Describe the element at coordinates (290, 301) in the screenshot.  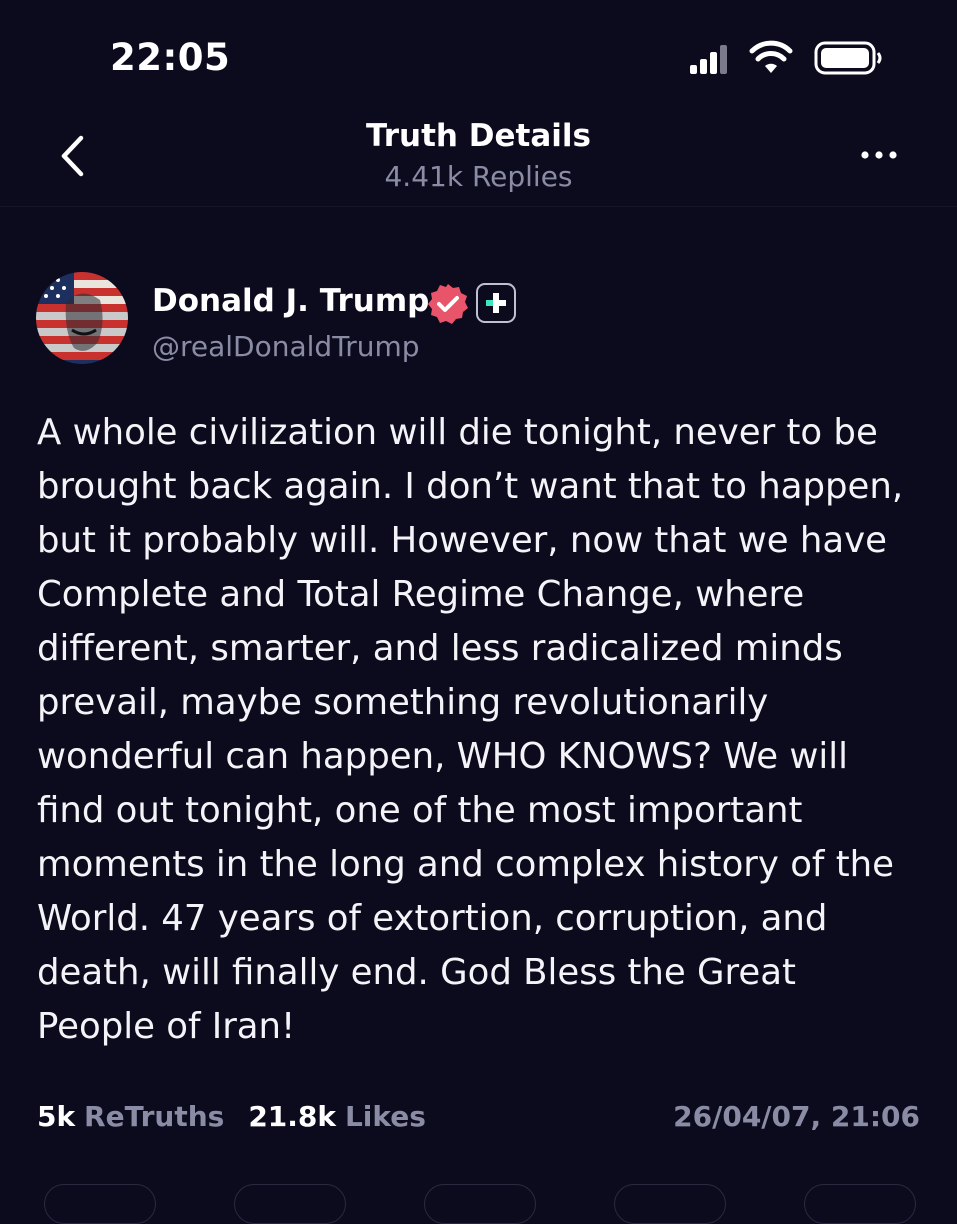
I see `author-name: Donald J. Trump` at that location.